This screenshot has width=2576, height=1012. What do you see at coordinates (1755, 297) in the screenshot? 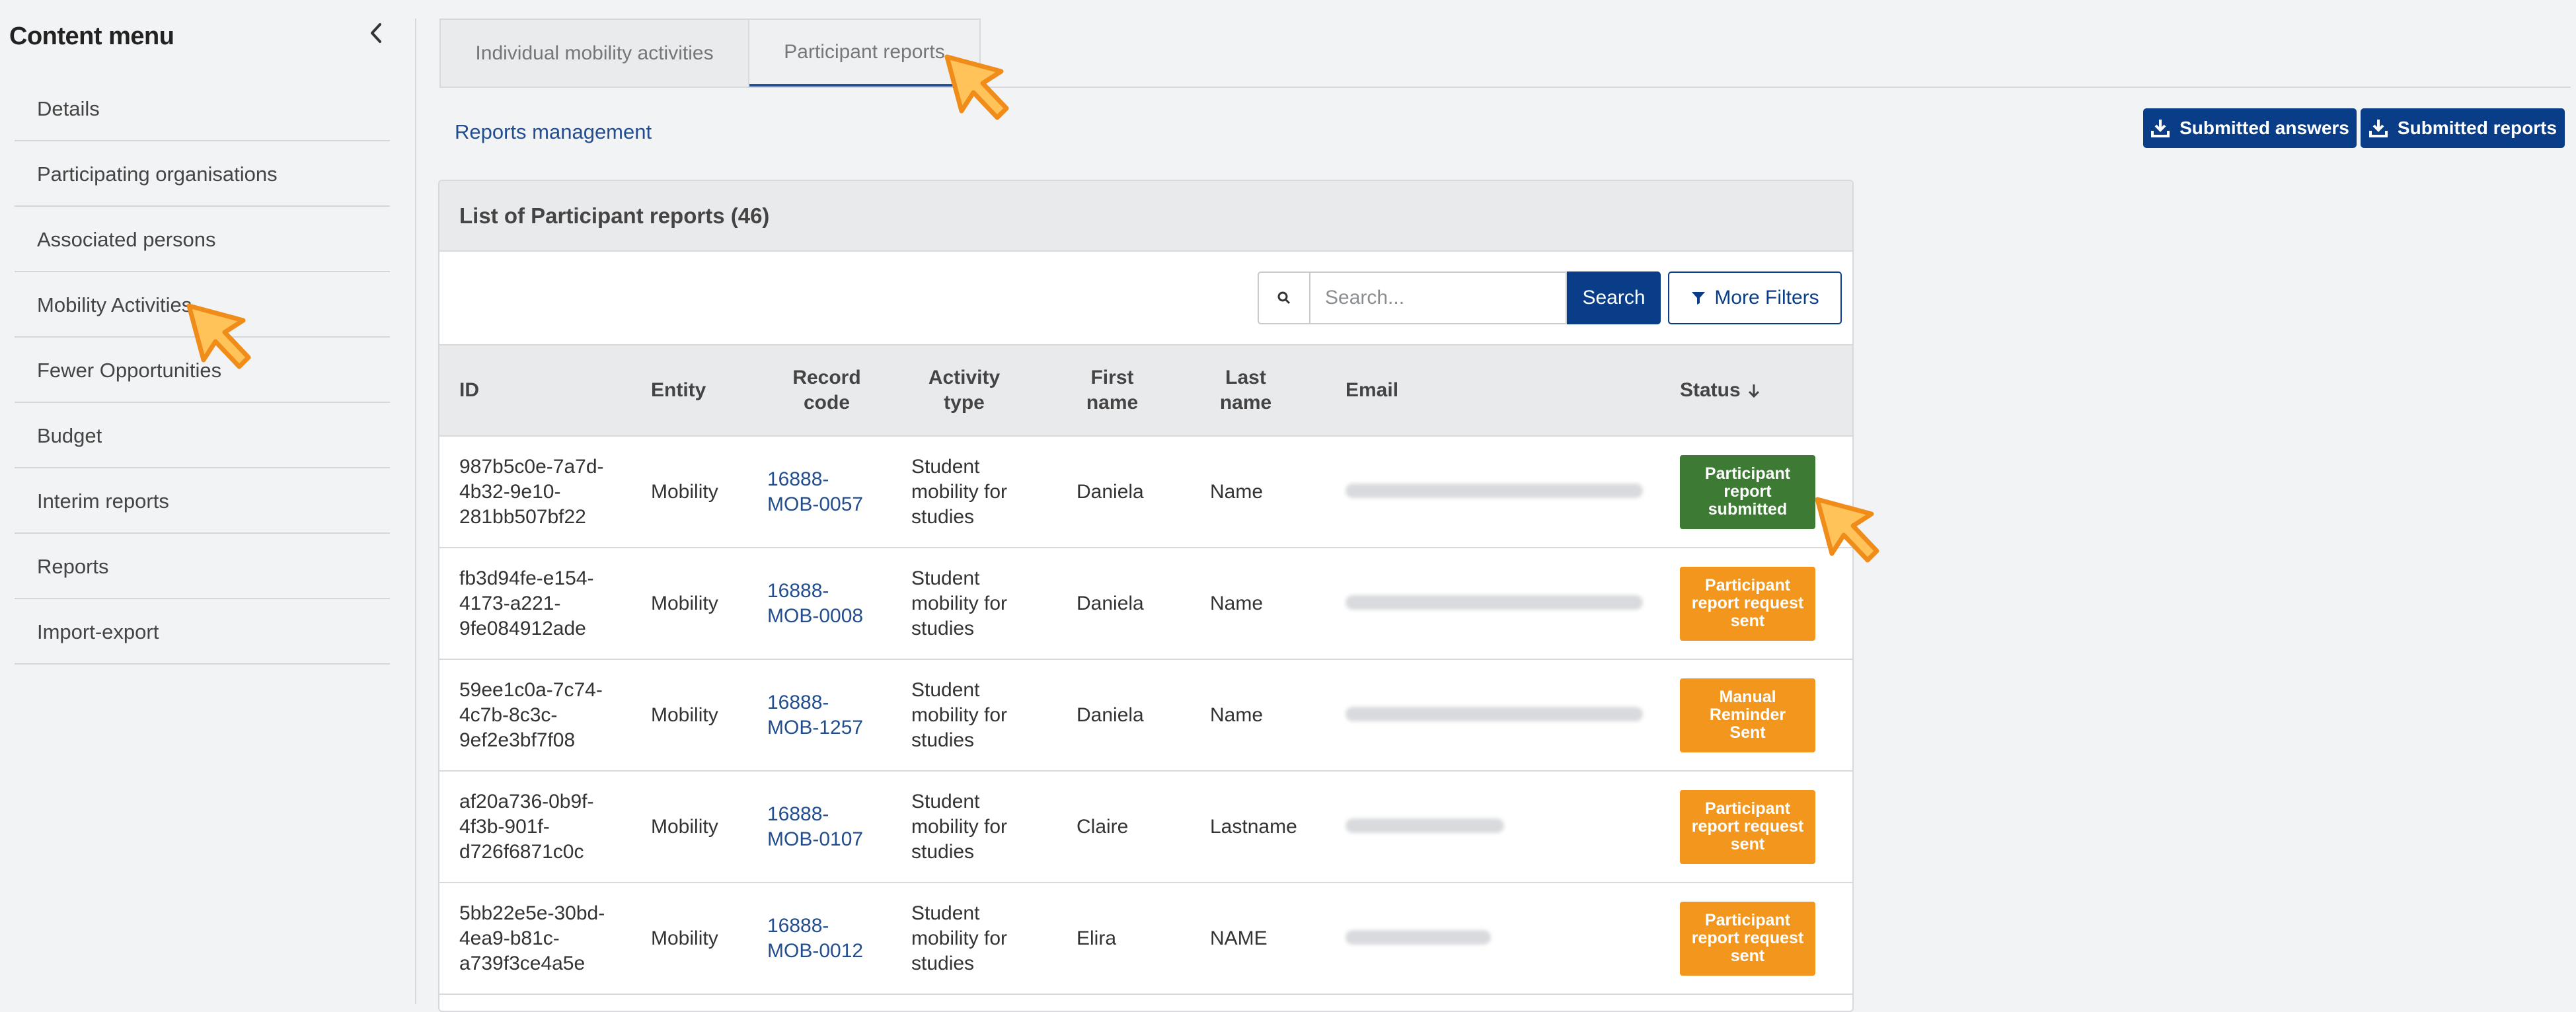
I see `more-filters-button: More Filters` at bounding box center [1755, 297].